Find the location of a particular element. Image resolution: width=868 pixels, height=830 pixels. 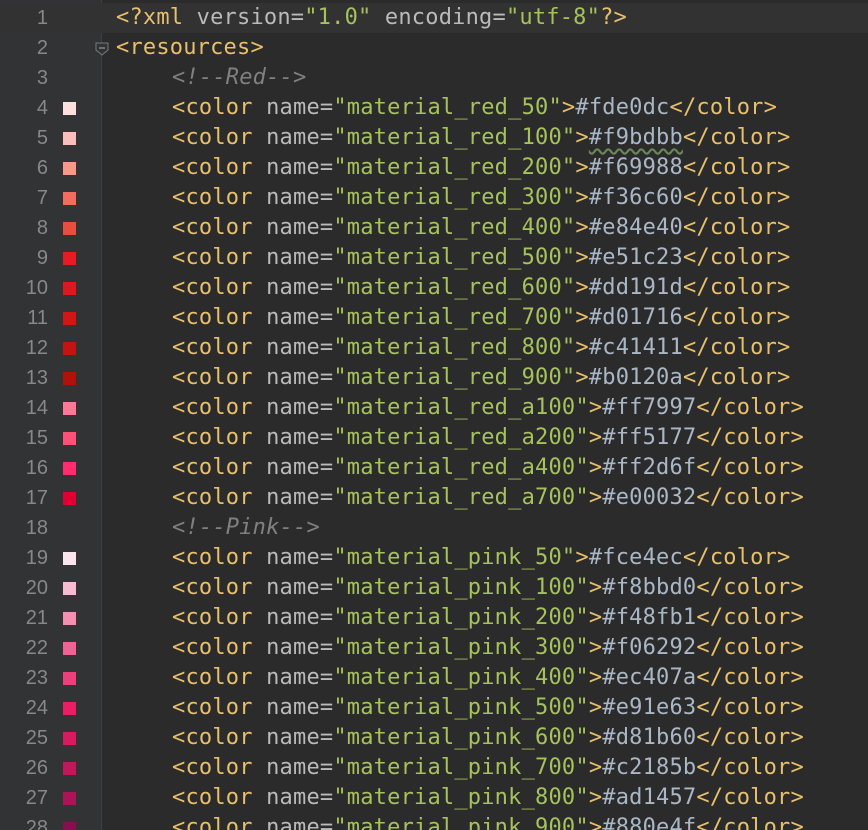

fold-minus-icon is located at coordinates (102, 49).